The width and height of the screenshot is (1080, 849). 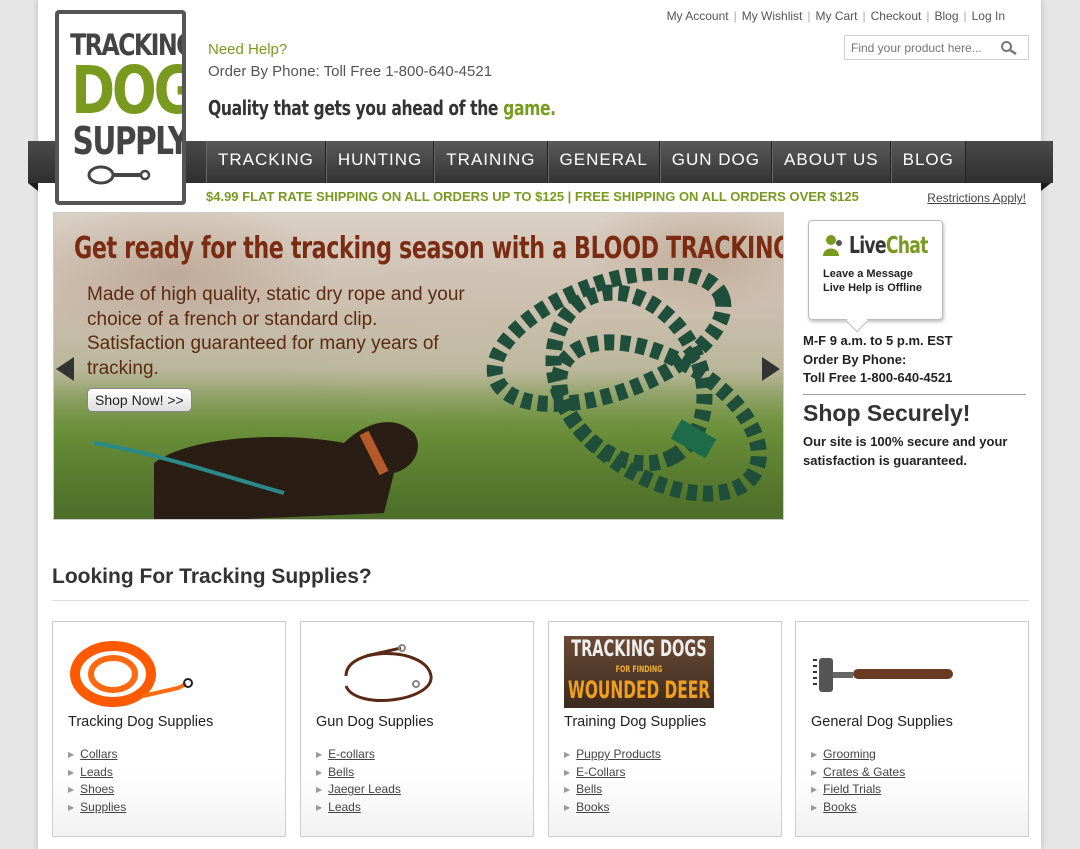 I want to click on leather-lead-image, so click(x=391, y=675).